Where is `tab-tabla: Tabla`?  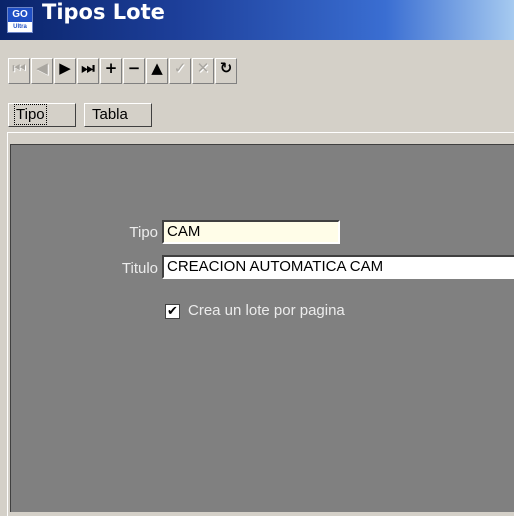 tab-tabla: Tabla is located at coordinates (118, 115).